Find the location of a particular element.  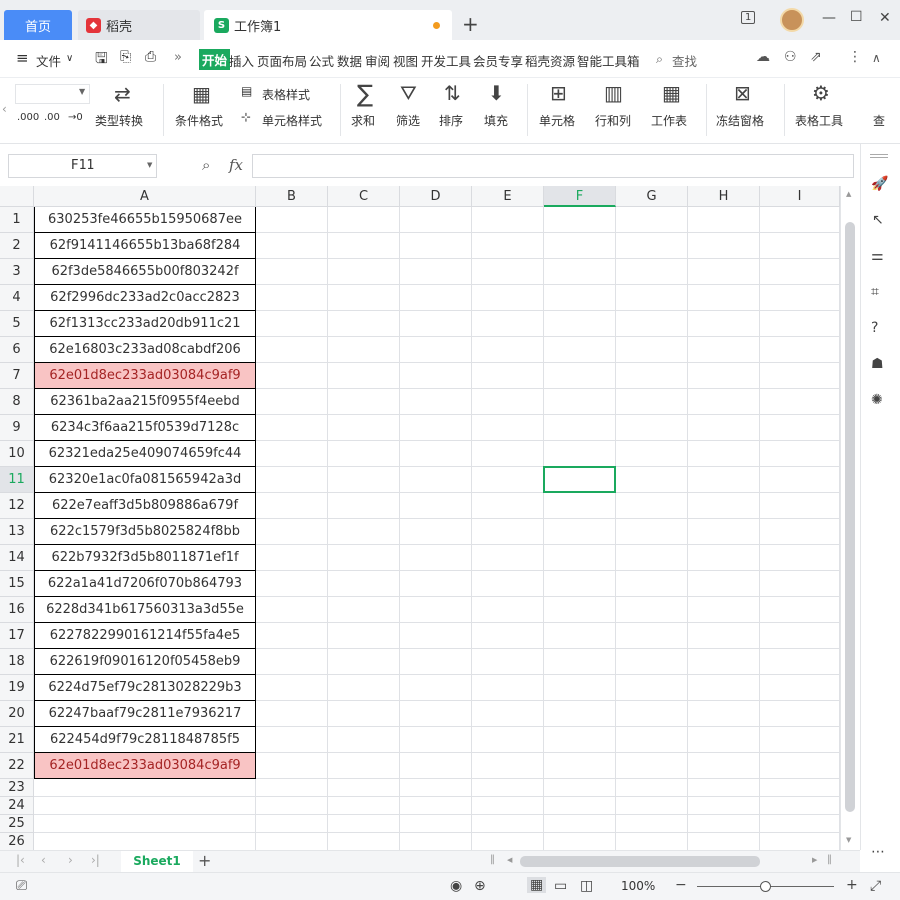

cell-a is located at coordinates (145, 806).